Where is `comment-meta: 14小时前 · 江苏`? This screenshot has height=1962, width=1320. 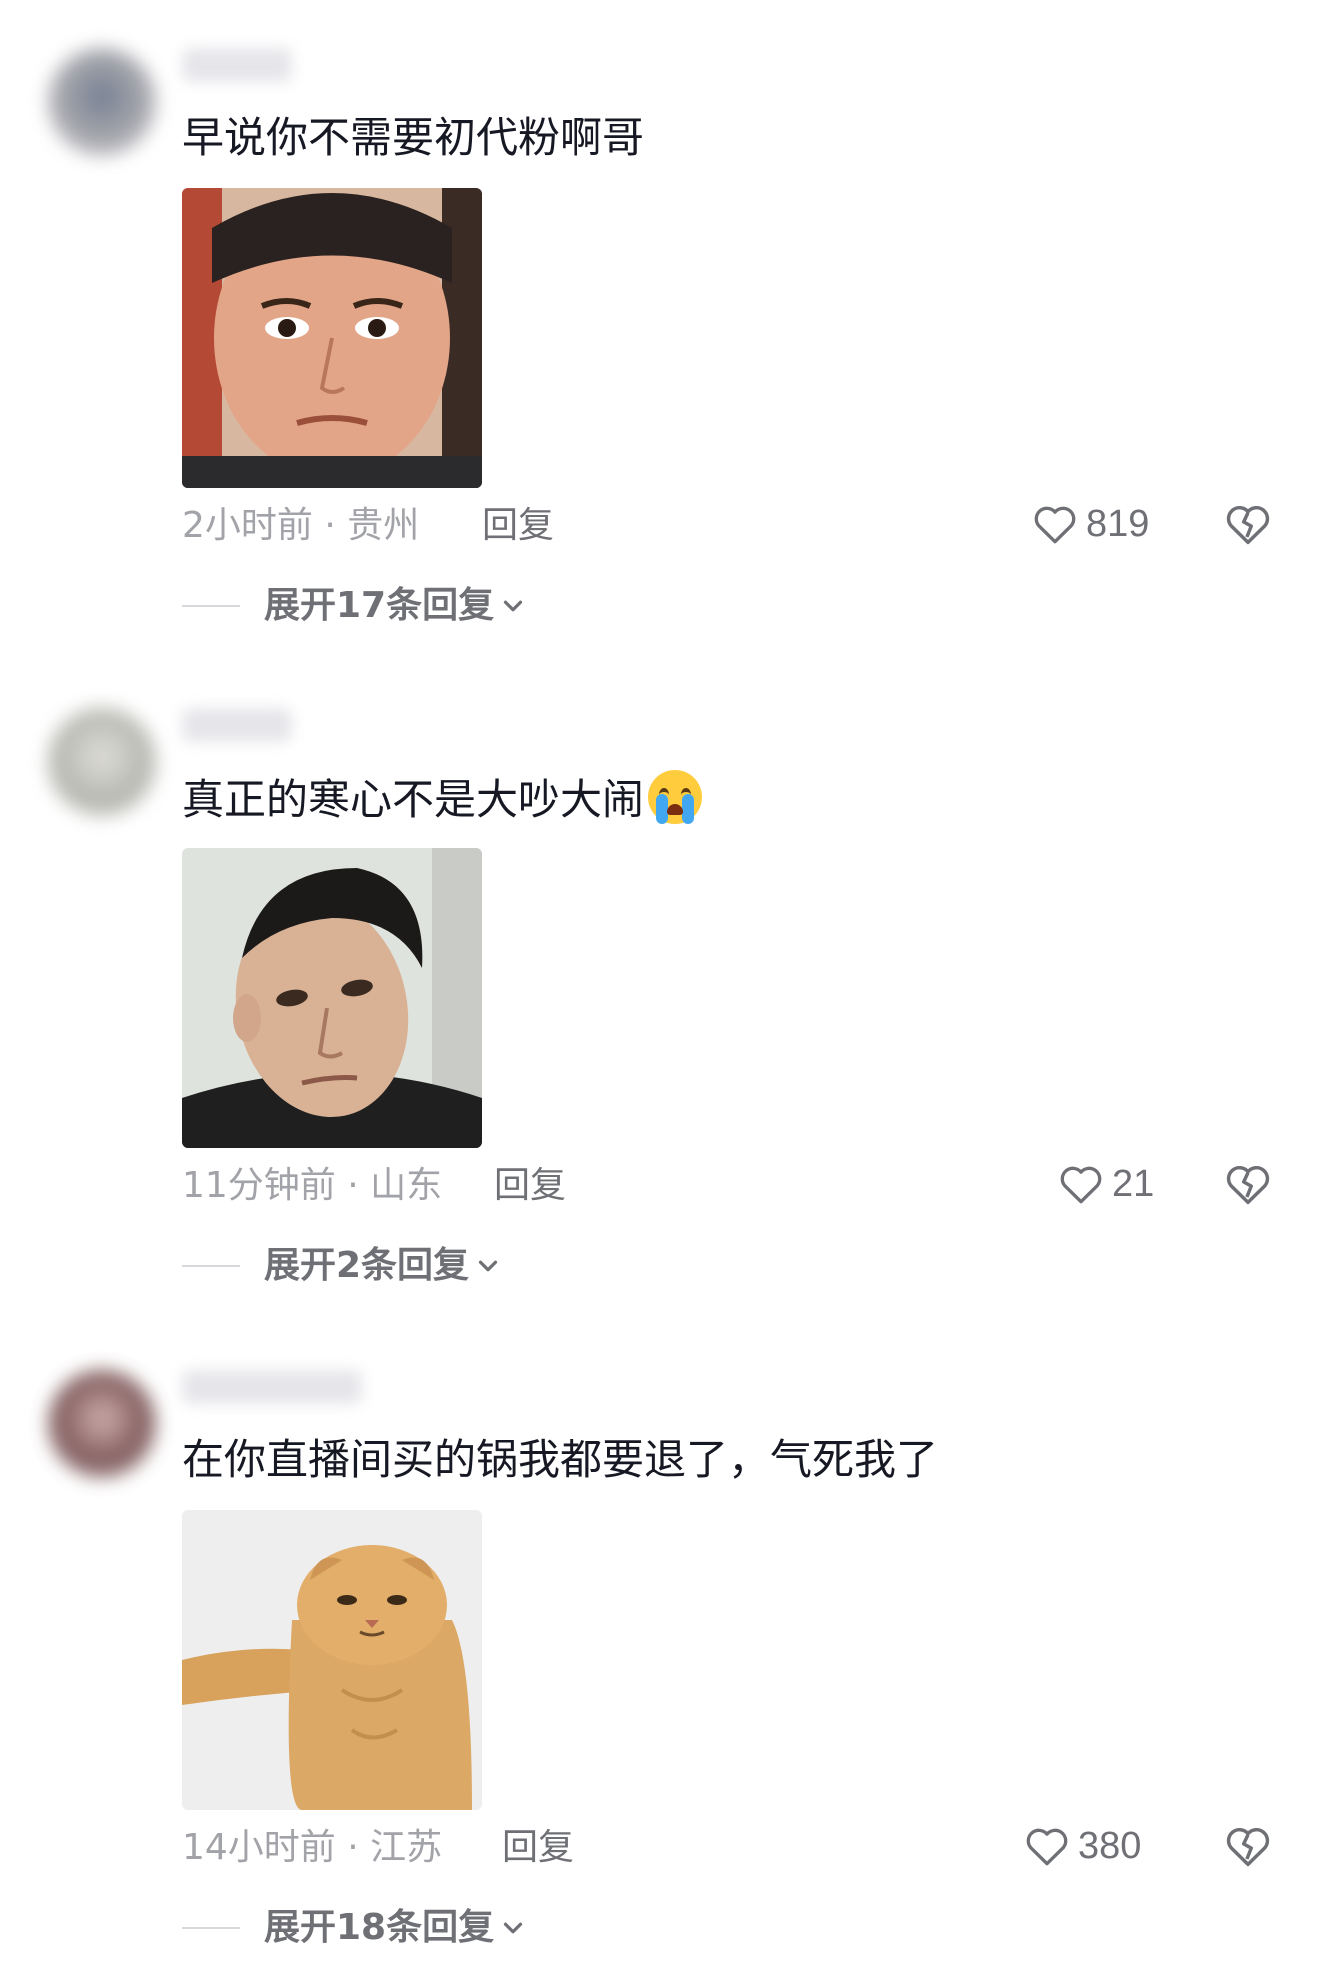
comment-meta: 14小时前 · 江苏 is located at coordinates (312, 1847).